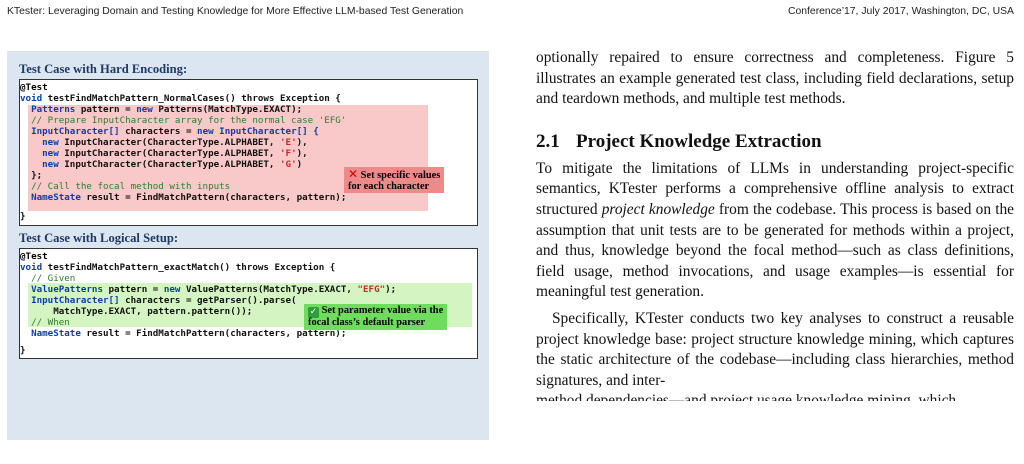  Describe the element at coordinates (548, 141) in the screenshot. I see `section-number: 2.1` at that location.